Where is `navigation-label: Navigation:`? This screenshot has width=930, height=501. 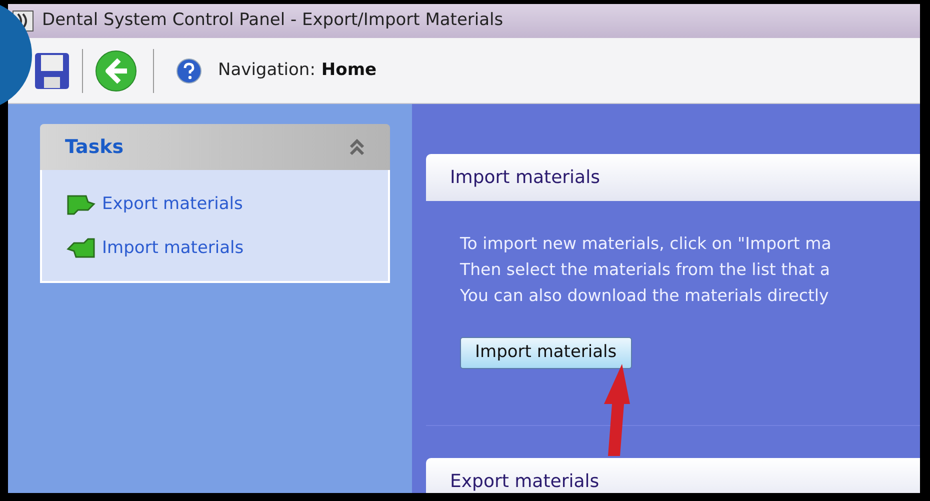 navigation-label: Navigation: is located at coordinates (267, 70).